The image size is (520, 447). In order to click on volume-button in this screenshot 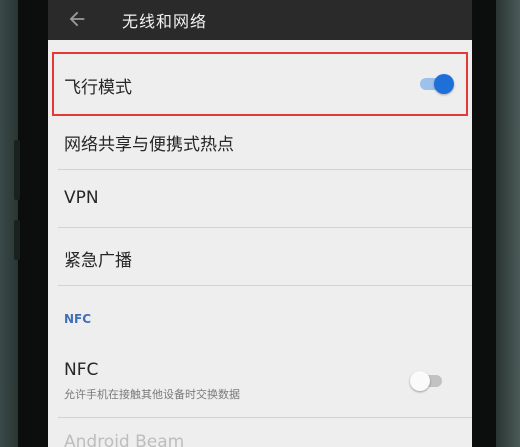, I will do `click(17, 170)`.